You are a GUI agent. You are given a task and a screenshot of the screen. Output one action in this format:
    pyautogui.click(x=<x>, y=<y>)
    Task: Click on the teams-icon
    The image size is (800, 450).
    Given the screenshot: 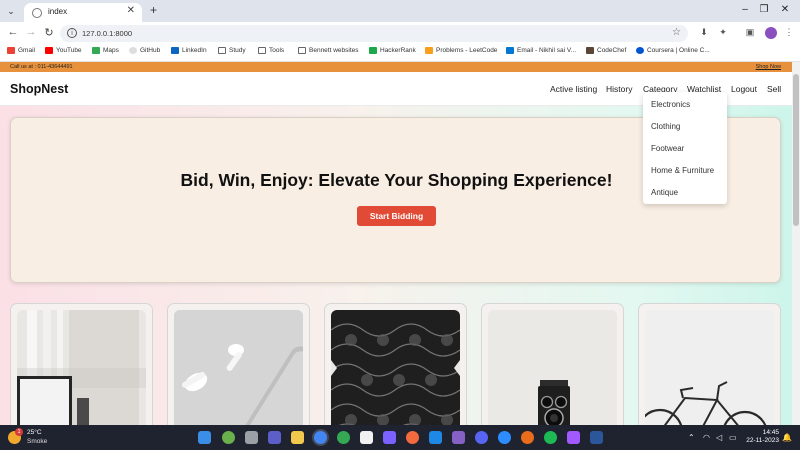 What is the action you would take?
    pyautogui.click(x=274, y=437)
    